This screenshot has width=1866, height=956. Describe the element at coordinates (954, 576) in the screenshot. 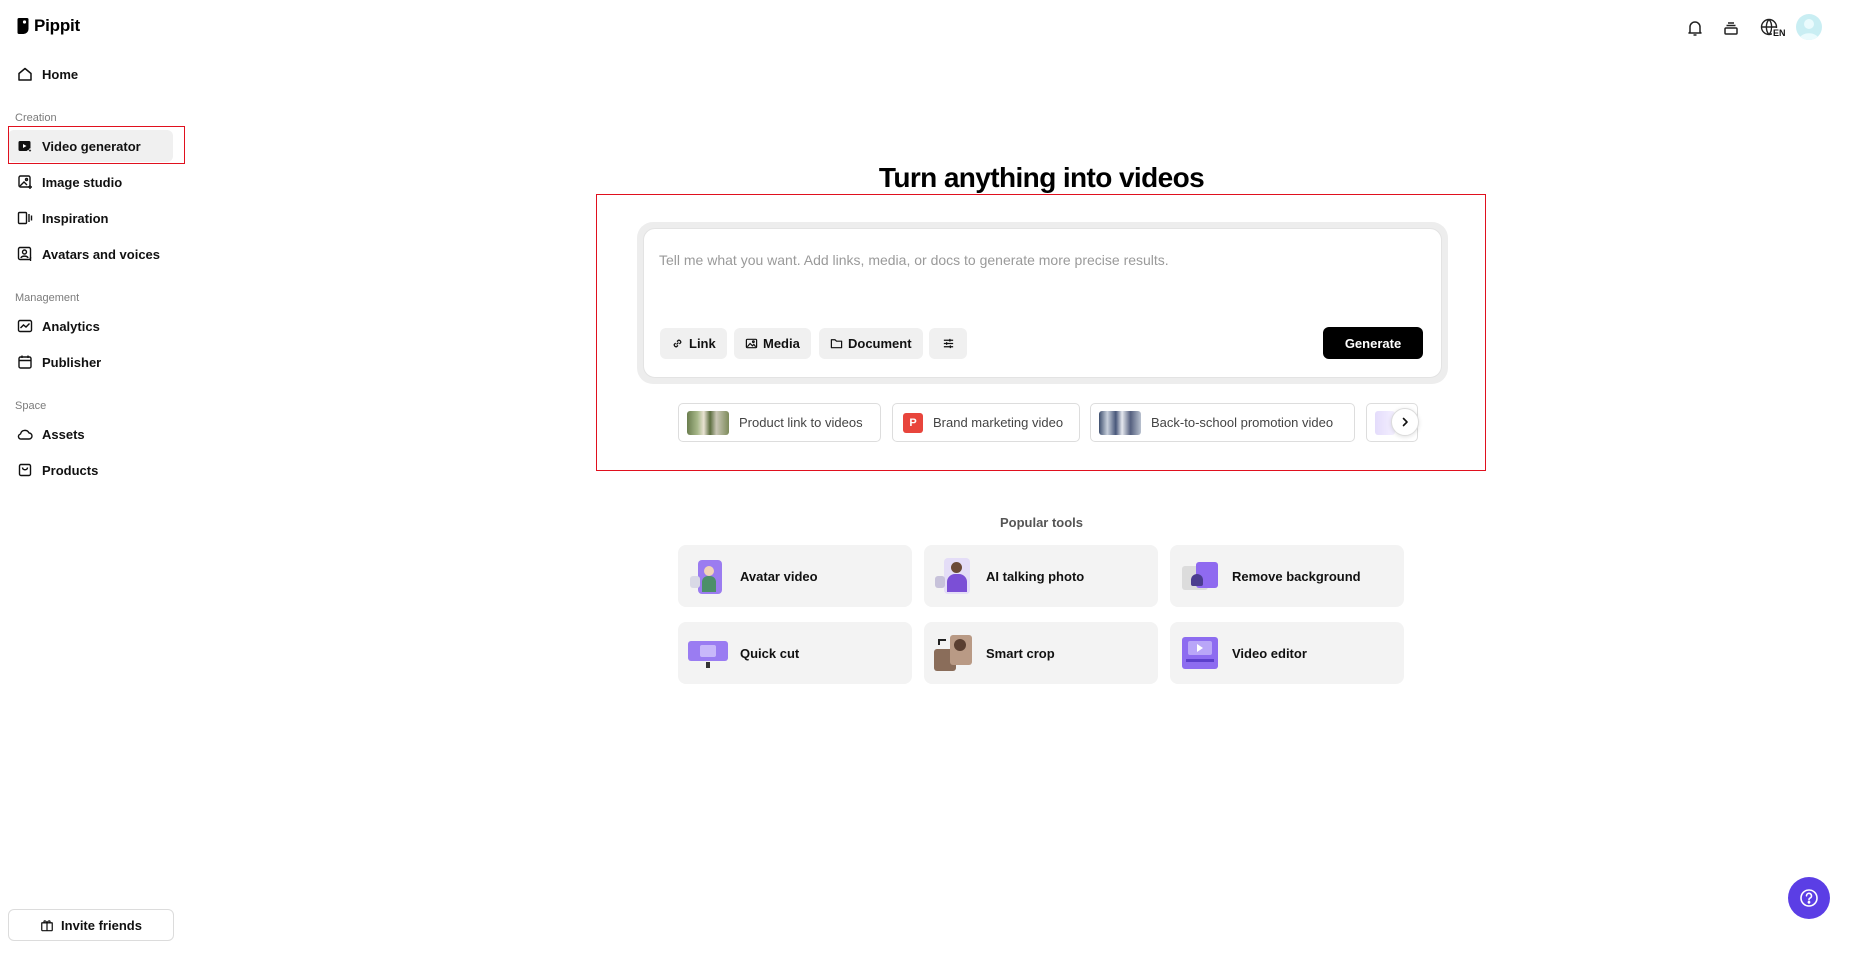

I see `ai-talking-photo-icon` at that location.